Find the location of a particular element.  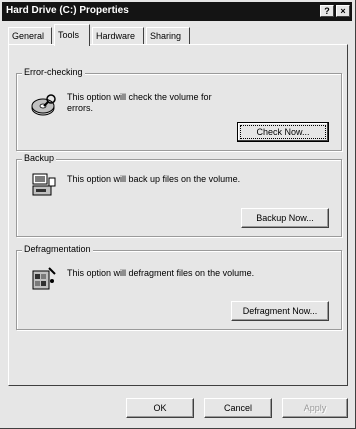

backup-icon is located at coordinates (44, 185).